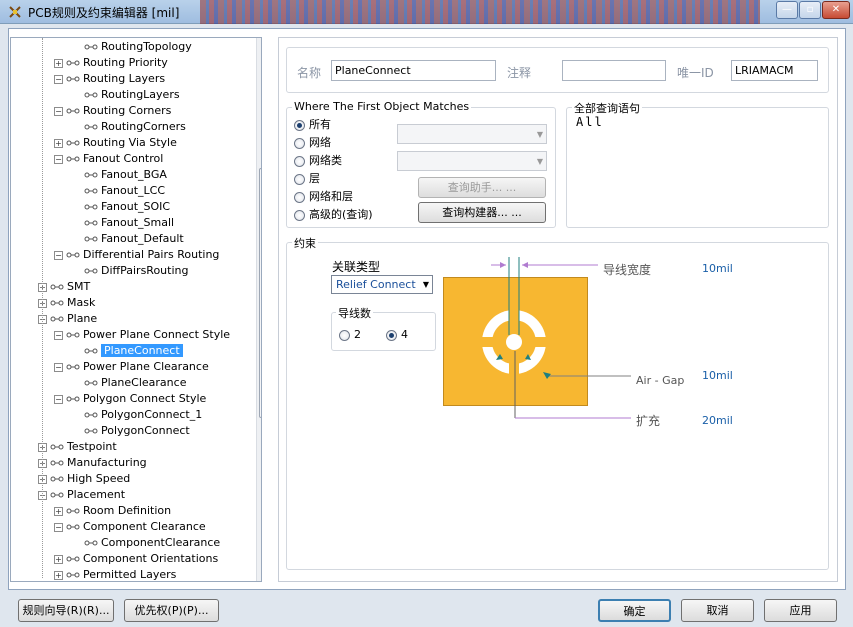 The image size is (853, 627). What do you see at coordinates (136, 255) in the screenshot?
I see `tree-item: − Differential Pairs Routing` at bounding box center [136, 255].